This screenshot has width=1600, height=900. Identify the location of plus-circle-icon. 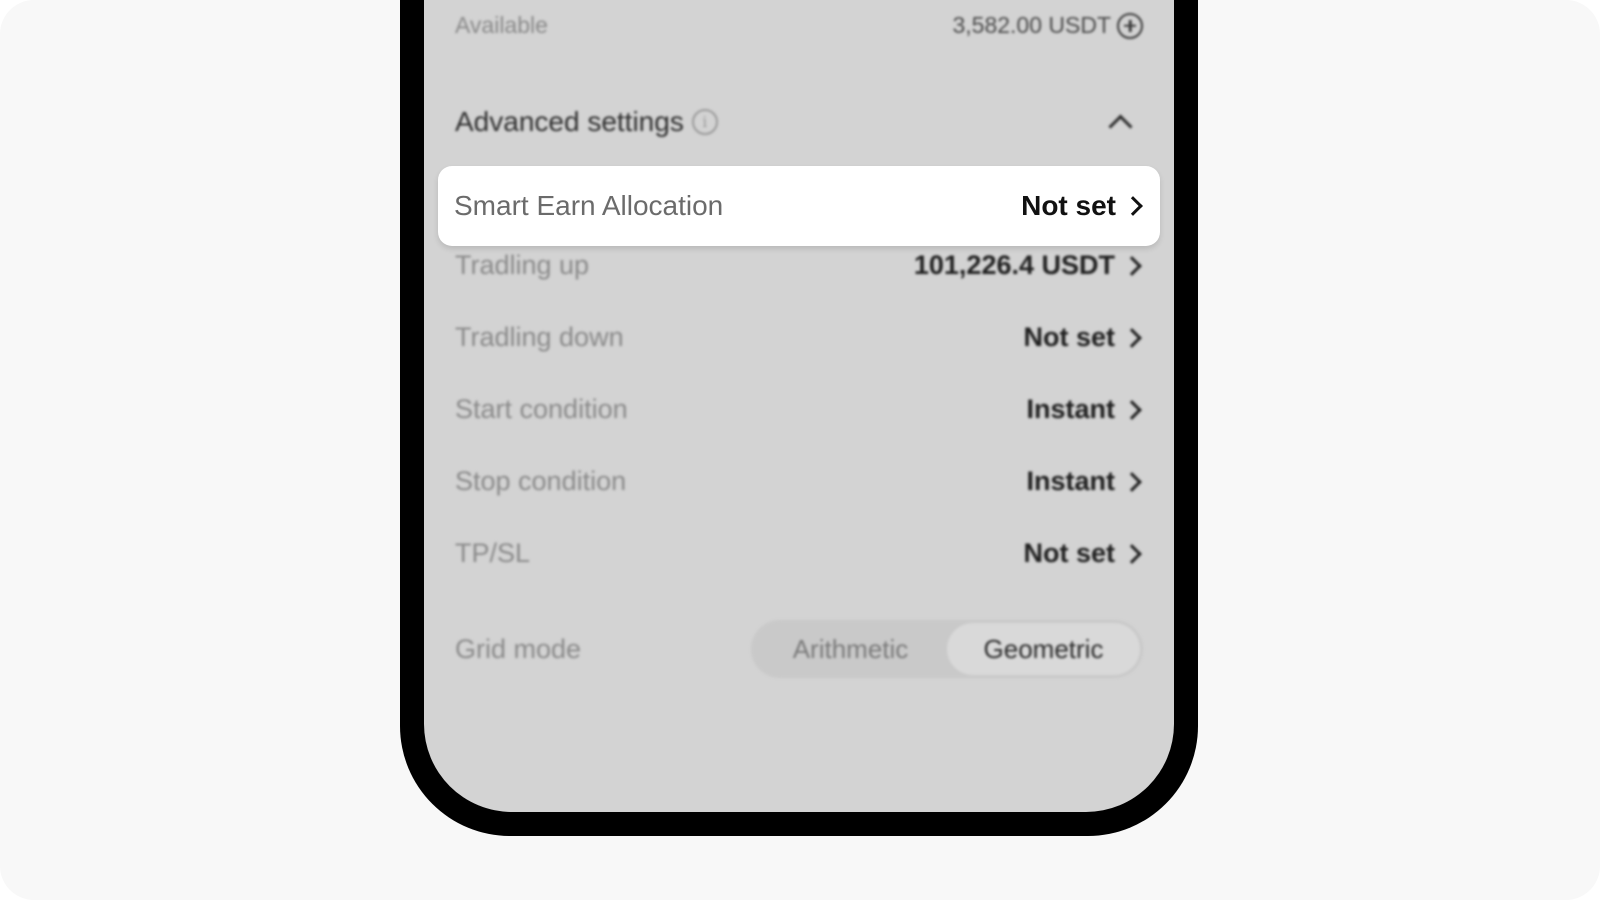
(1130, 25).